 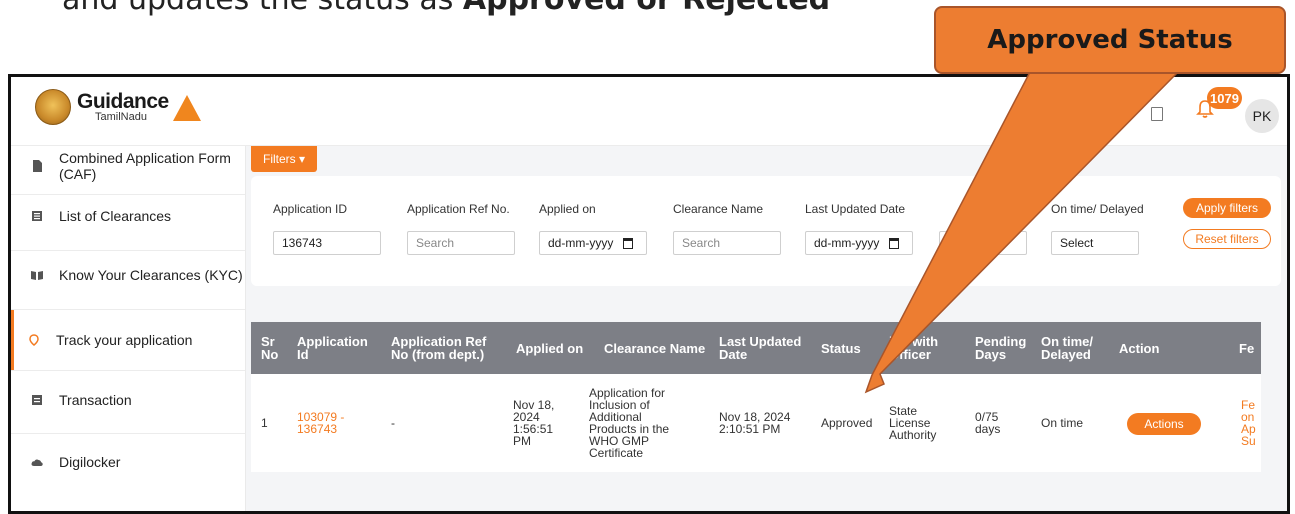 I want to click on application-id-input: 136743, so click(x=327, y=243).